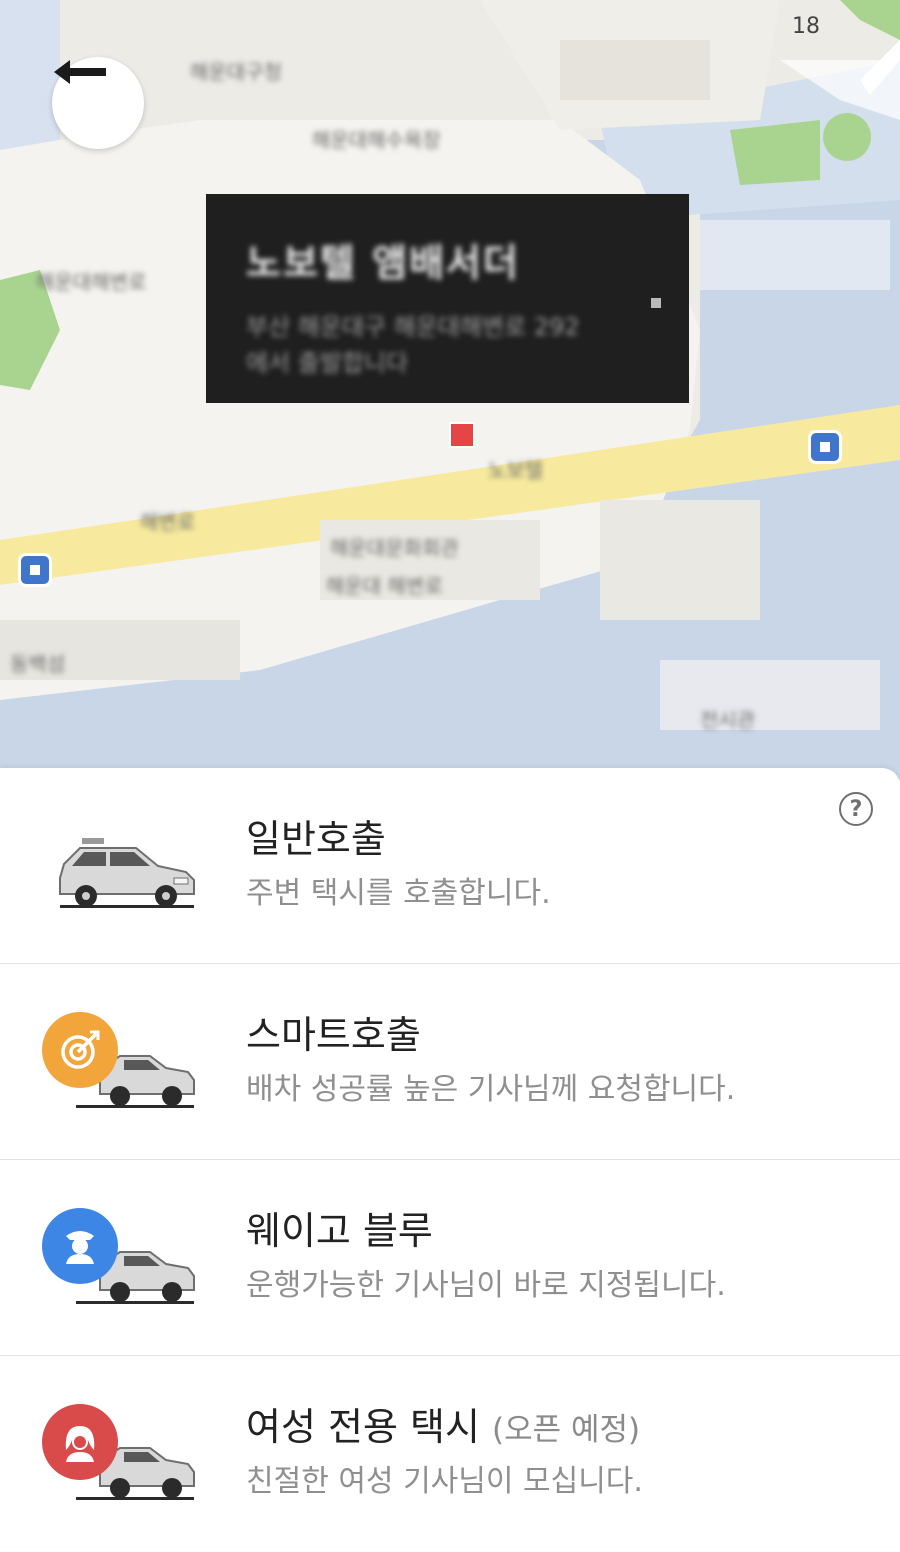  I want to click on coming-soon-tag: (오픈 예정), so click(566, 1430).